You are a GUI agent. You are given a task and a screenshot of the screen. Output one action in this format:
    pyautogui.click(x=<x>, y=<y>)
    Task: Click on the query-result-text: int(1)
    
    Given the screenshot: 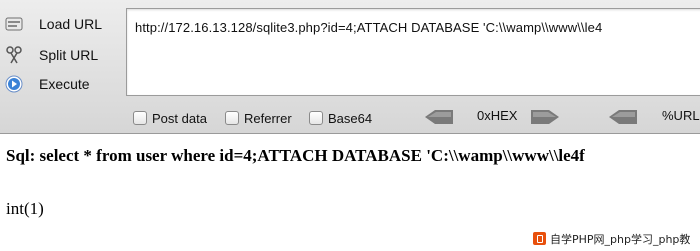 What is the action you would take?
    pyautogui.click(x=25, y=208)
    